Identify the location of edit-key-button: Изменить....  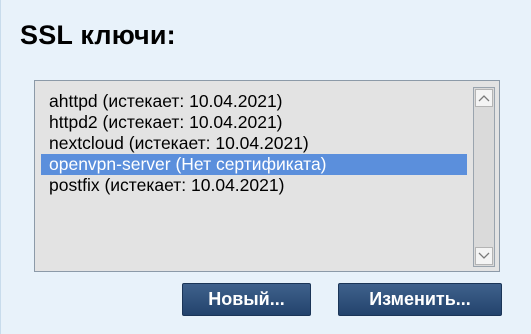
(420, 299).